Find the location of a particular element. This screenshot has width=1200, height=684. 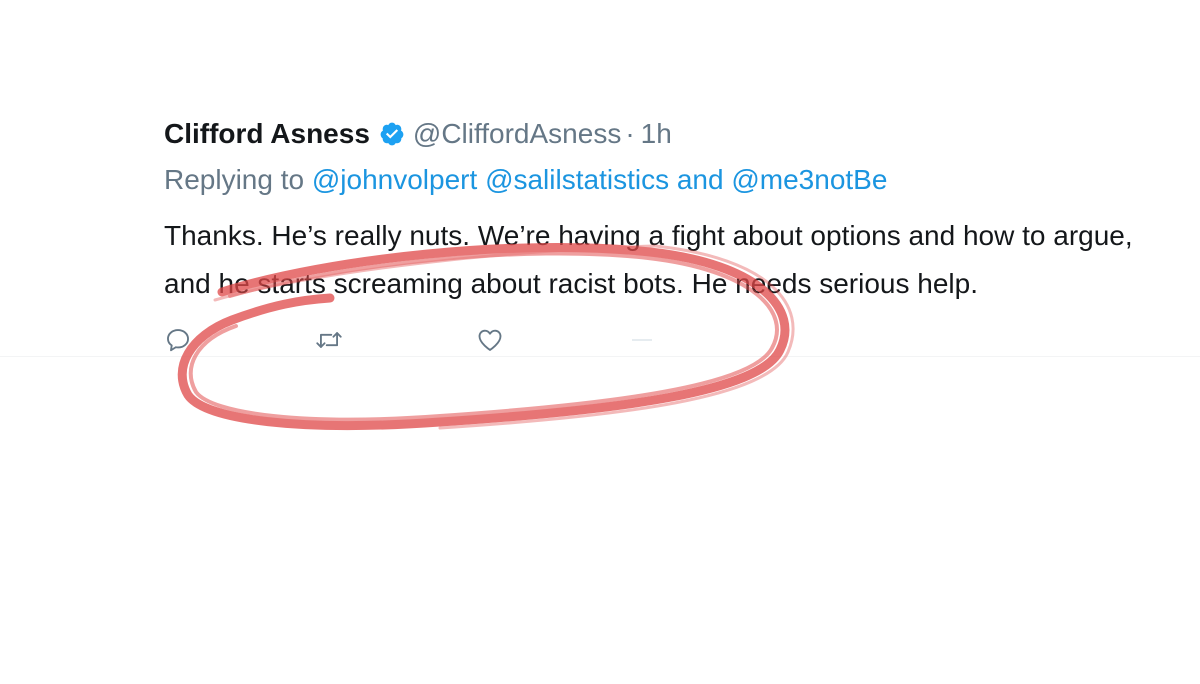

timestamp: 1h is located at coordinates (656, 134).